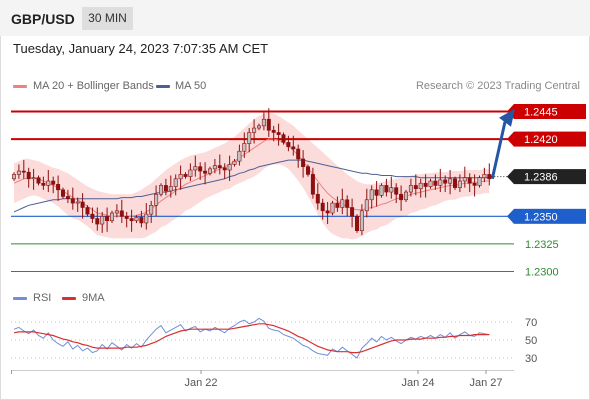  Describe the element at coordinates (498, 150) in the screenshot. I see `projection-arrow` at that location.